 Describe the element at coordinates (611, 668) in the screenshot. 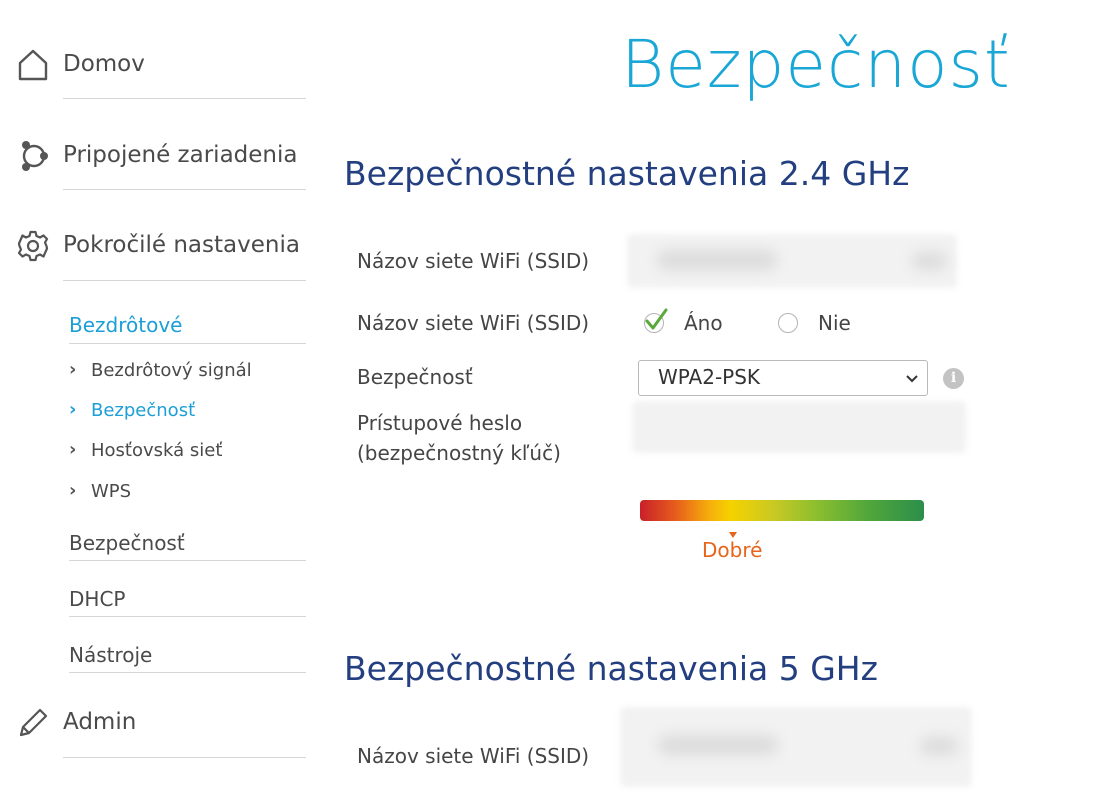

I see `section-title-5ghz: Bezpečnostné nastavenia 5 GHz` at that location.